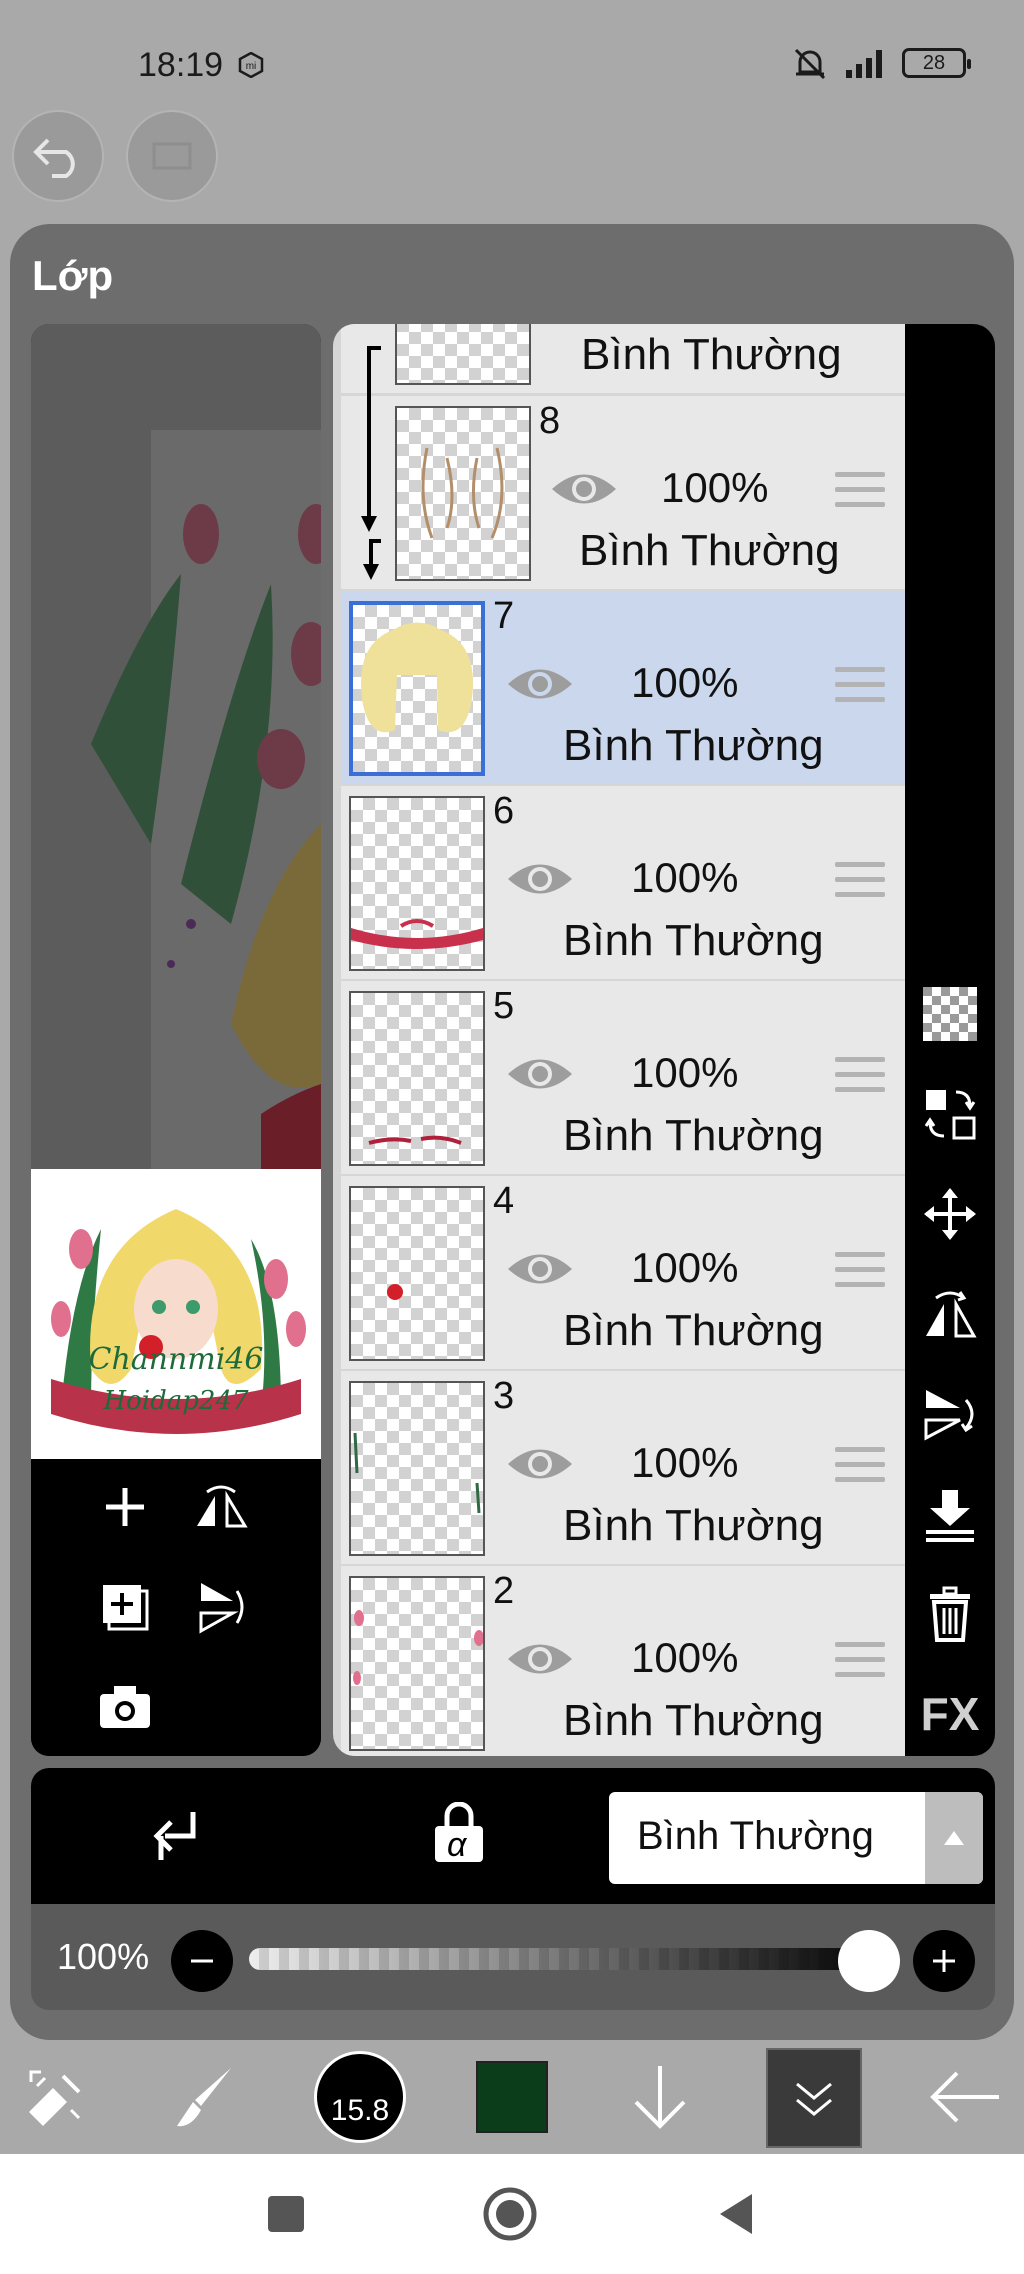 This screenshot has width=1024, height=2274. Describe the element at coordinates (221, 1607) in the screenshot. I see `flip-vertical-button` at that location.